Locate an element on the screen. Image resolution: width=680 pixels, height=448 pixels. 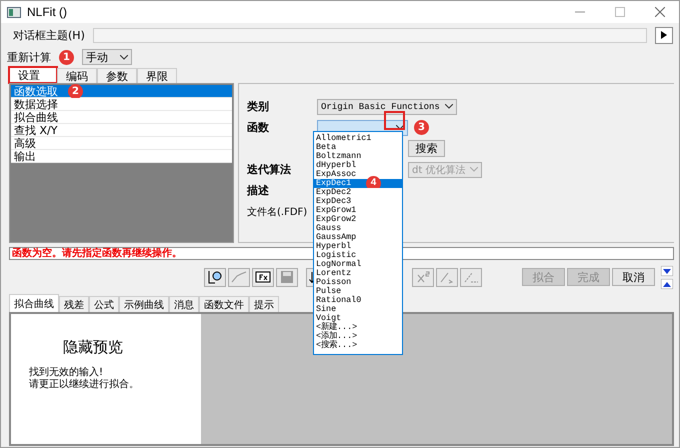
nav-item: 数据选择 is located at coordinates (121, 104).